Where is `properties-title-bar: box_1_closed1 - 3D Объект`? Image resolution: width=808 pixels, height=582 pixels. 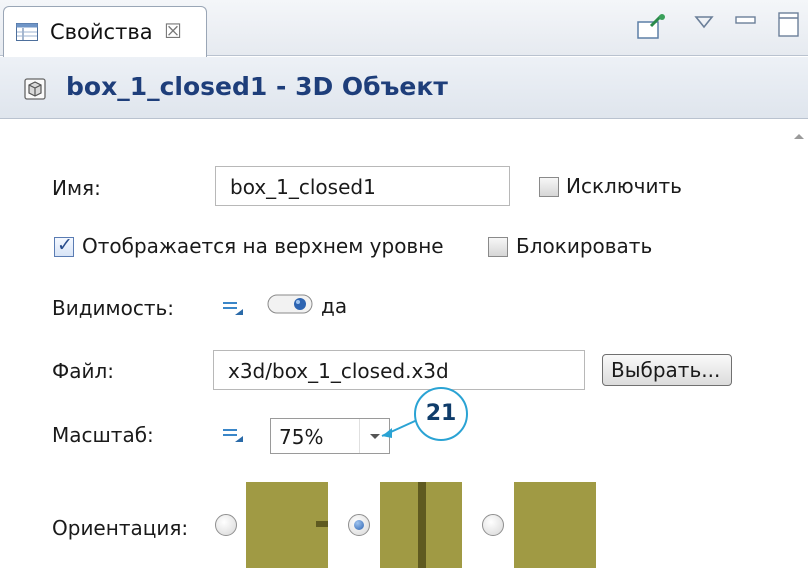
properties-title-bar: box_1_closed1 - 3D Объект is located at coordinates (404, 88).